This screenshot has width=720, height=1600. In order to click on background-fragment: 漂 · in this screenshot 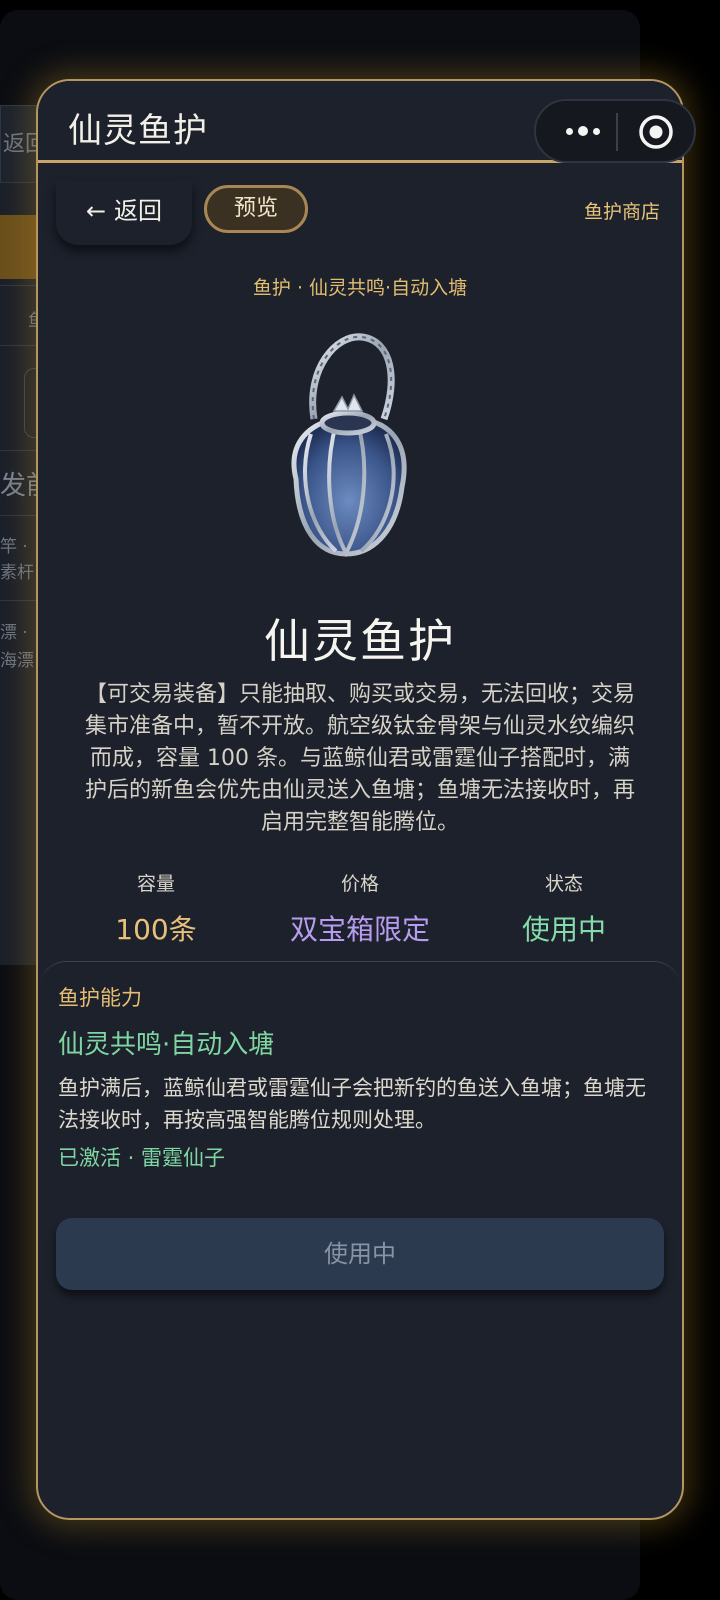, I will do `click(14, 633)`.